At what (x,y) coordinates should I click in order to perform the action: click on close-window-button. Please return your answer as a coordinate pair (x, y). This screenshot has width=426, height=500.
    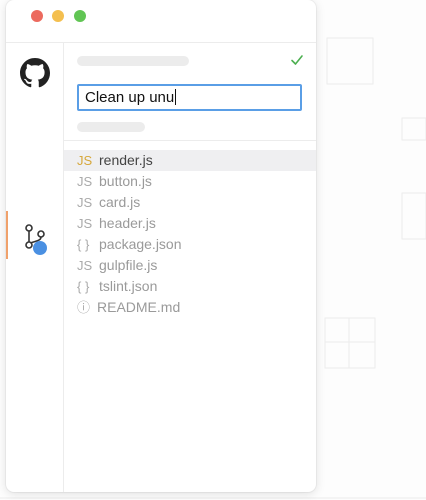
    Looking at the image, I should click on (37, 16).